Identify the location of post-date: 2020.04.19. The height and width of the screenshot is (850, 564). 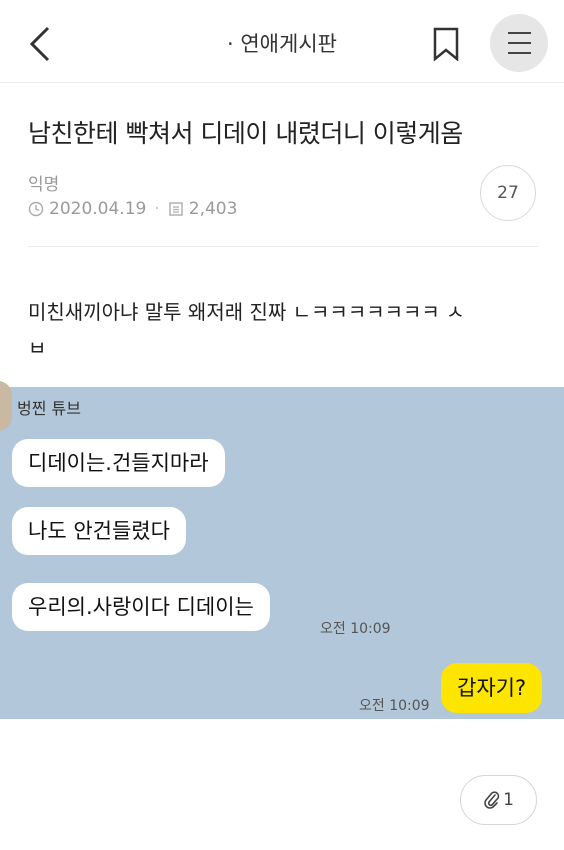
(98, 209).